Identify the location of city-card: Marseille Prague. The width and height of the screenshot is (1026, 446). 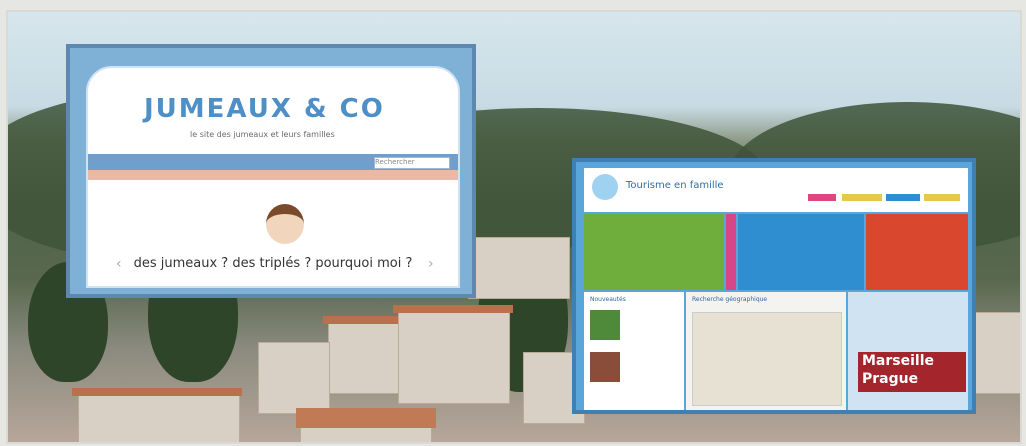
(912, 372).